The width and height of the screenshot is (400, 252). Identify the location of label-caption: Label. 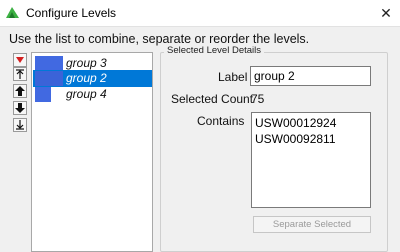
(233, 77).